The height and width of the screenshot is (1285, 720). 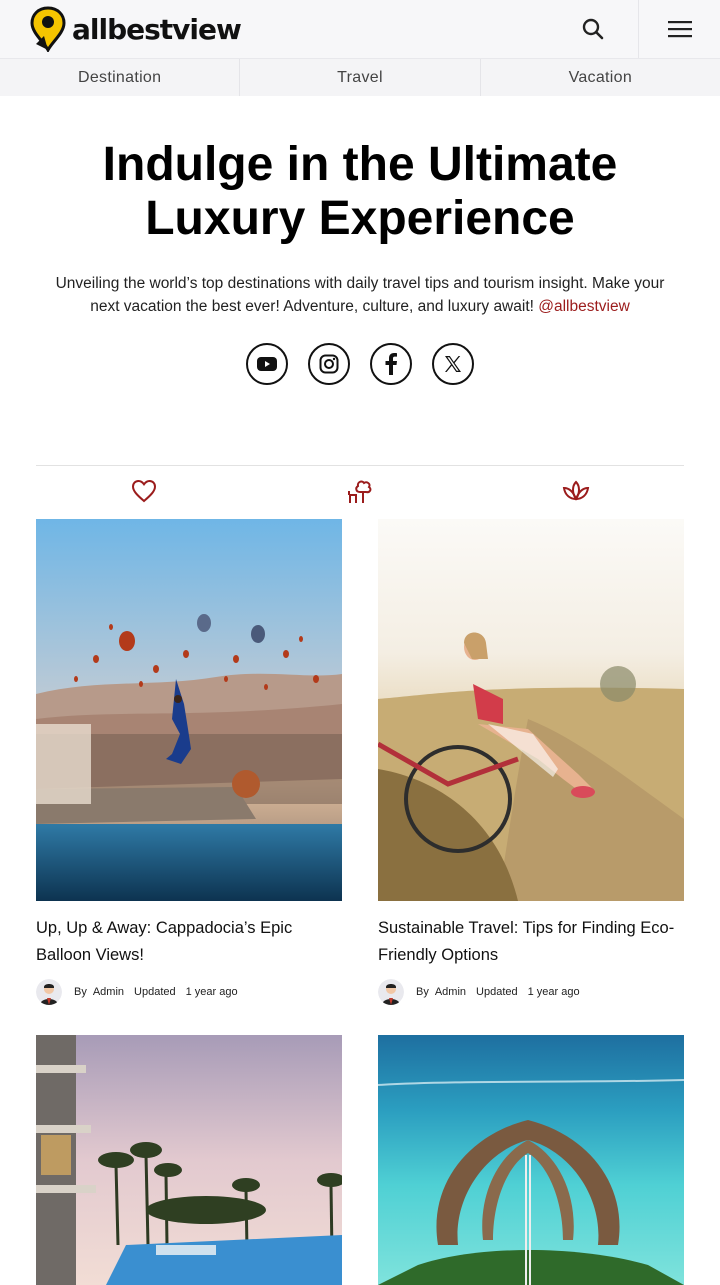 I want to click on overwater-villas-photo, so click(x=531, y=1160).